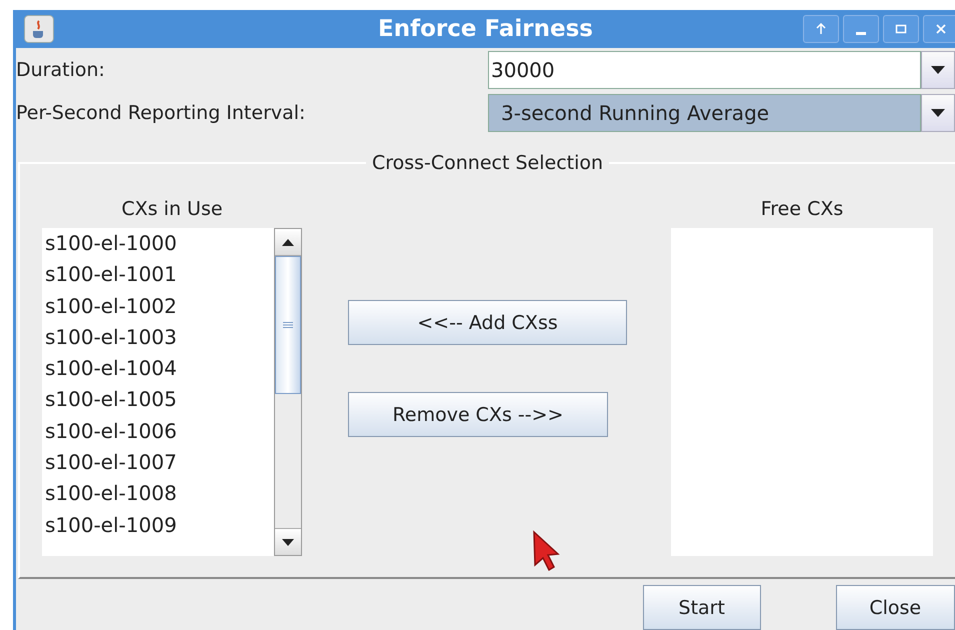 The image size is (955, 630). I want to click on list-item: s100-el-1004, so click(158, 368).